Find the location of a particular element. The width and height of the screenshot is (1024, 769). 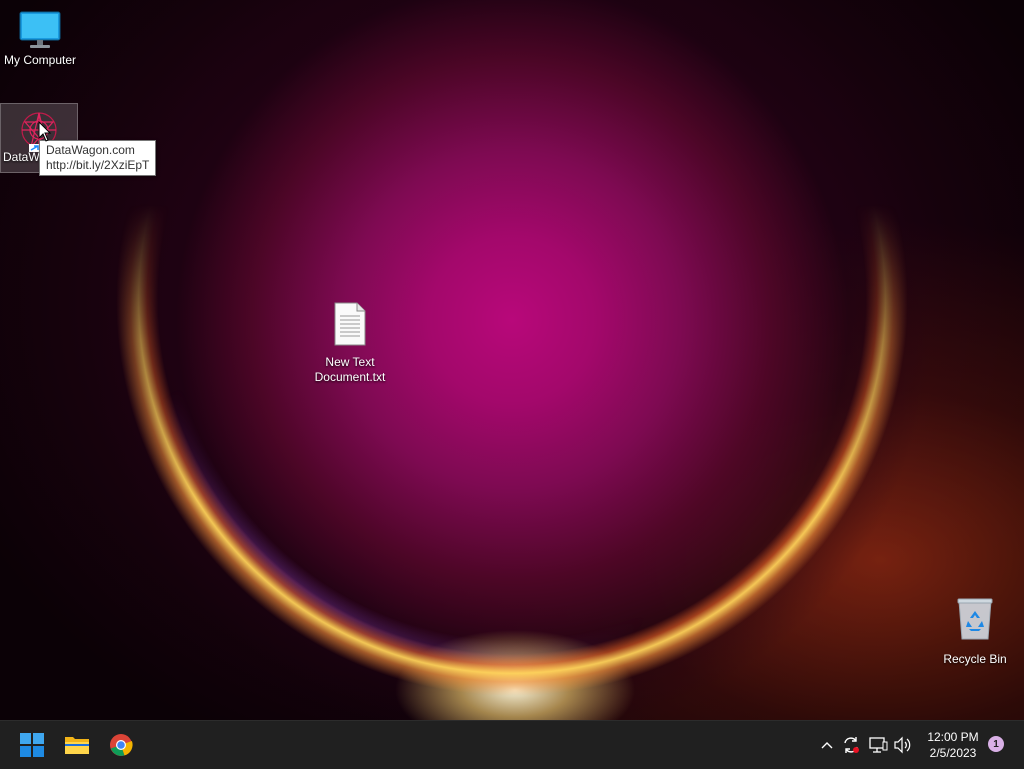

chevron-up-icon is located at coordinates (827, 745).